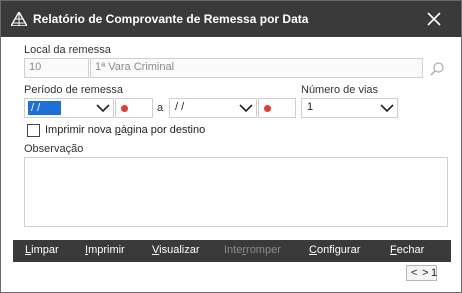 The width and height of the screenshot is (462, 293). Describe the element at coordinates (437, 69) in the screenshot. I see `search-icon` at that location.